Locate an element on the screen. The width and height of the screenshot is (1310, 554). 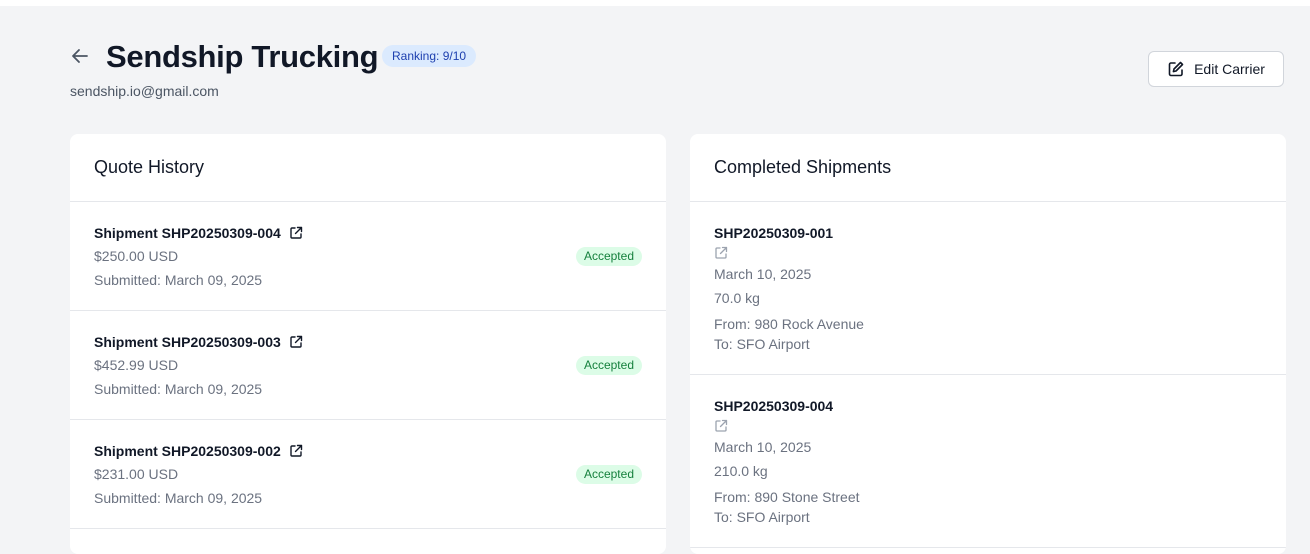
shipment-from: From: 980 Rock Avenue is located at coordinates (789, 324).